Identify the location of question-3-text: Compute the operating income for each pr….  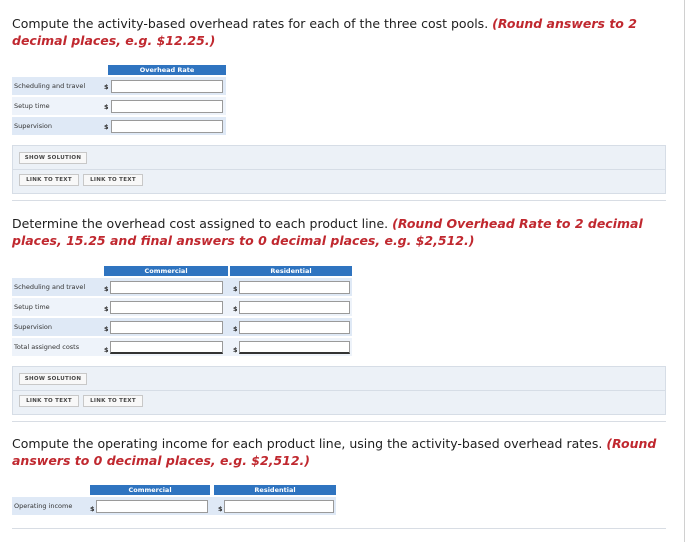
(307, 443).